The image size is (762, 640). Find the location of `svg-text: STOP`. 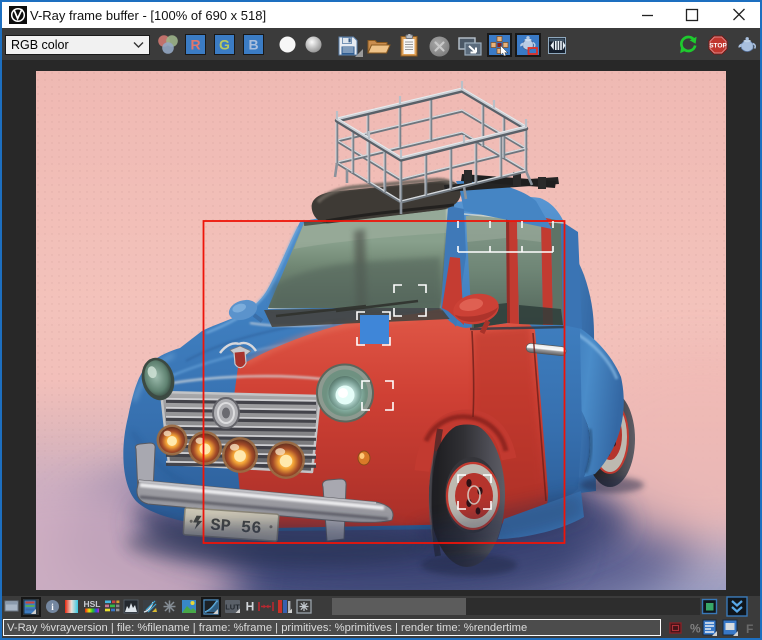

svg-text: STOP is located at coordinates (718, 46).